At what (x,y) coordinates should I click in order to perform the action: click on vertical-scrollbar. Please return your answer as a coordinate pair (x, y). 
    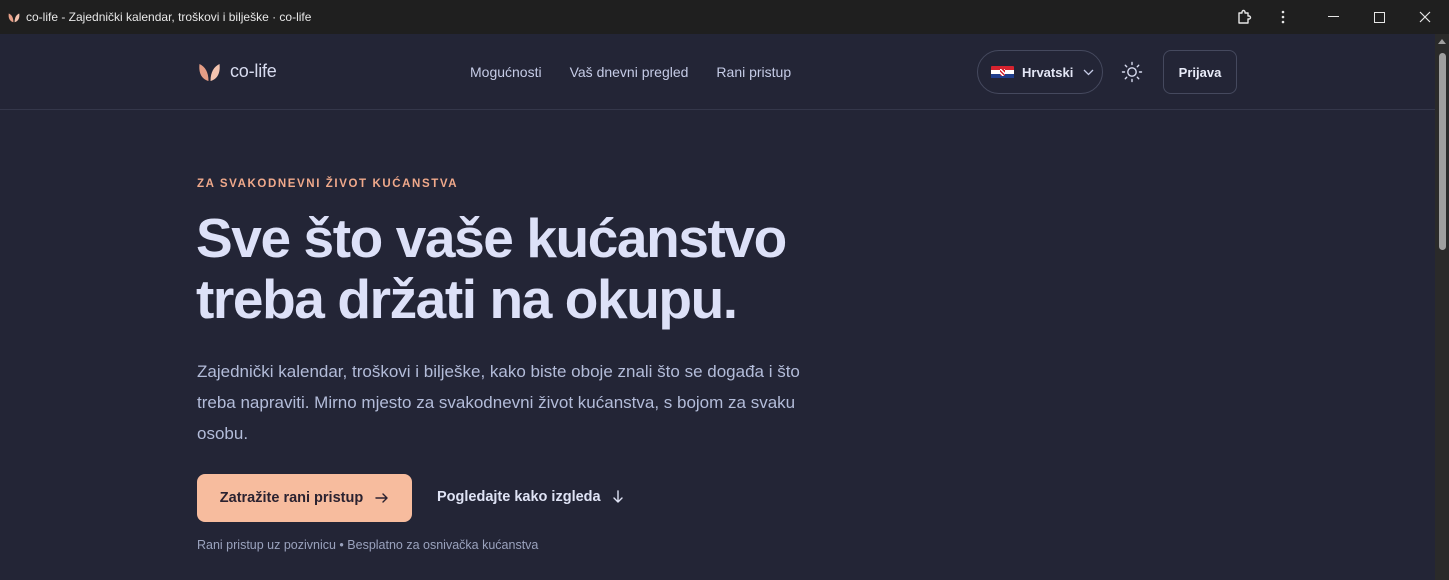
    Looking at the image, I should click on (1442, 307).